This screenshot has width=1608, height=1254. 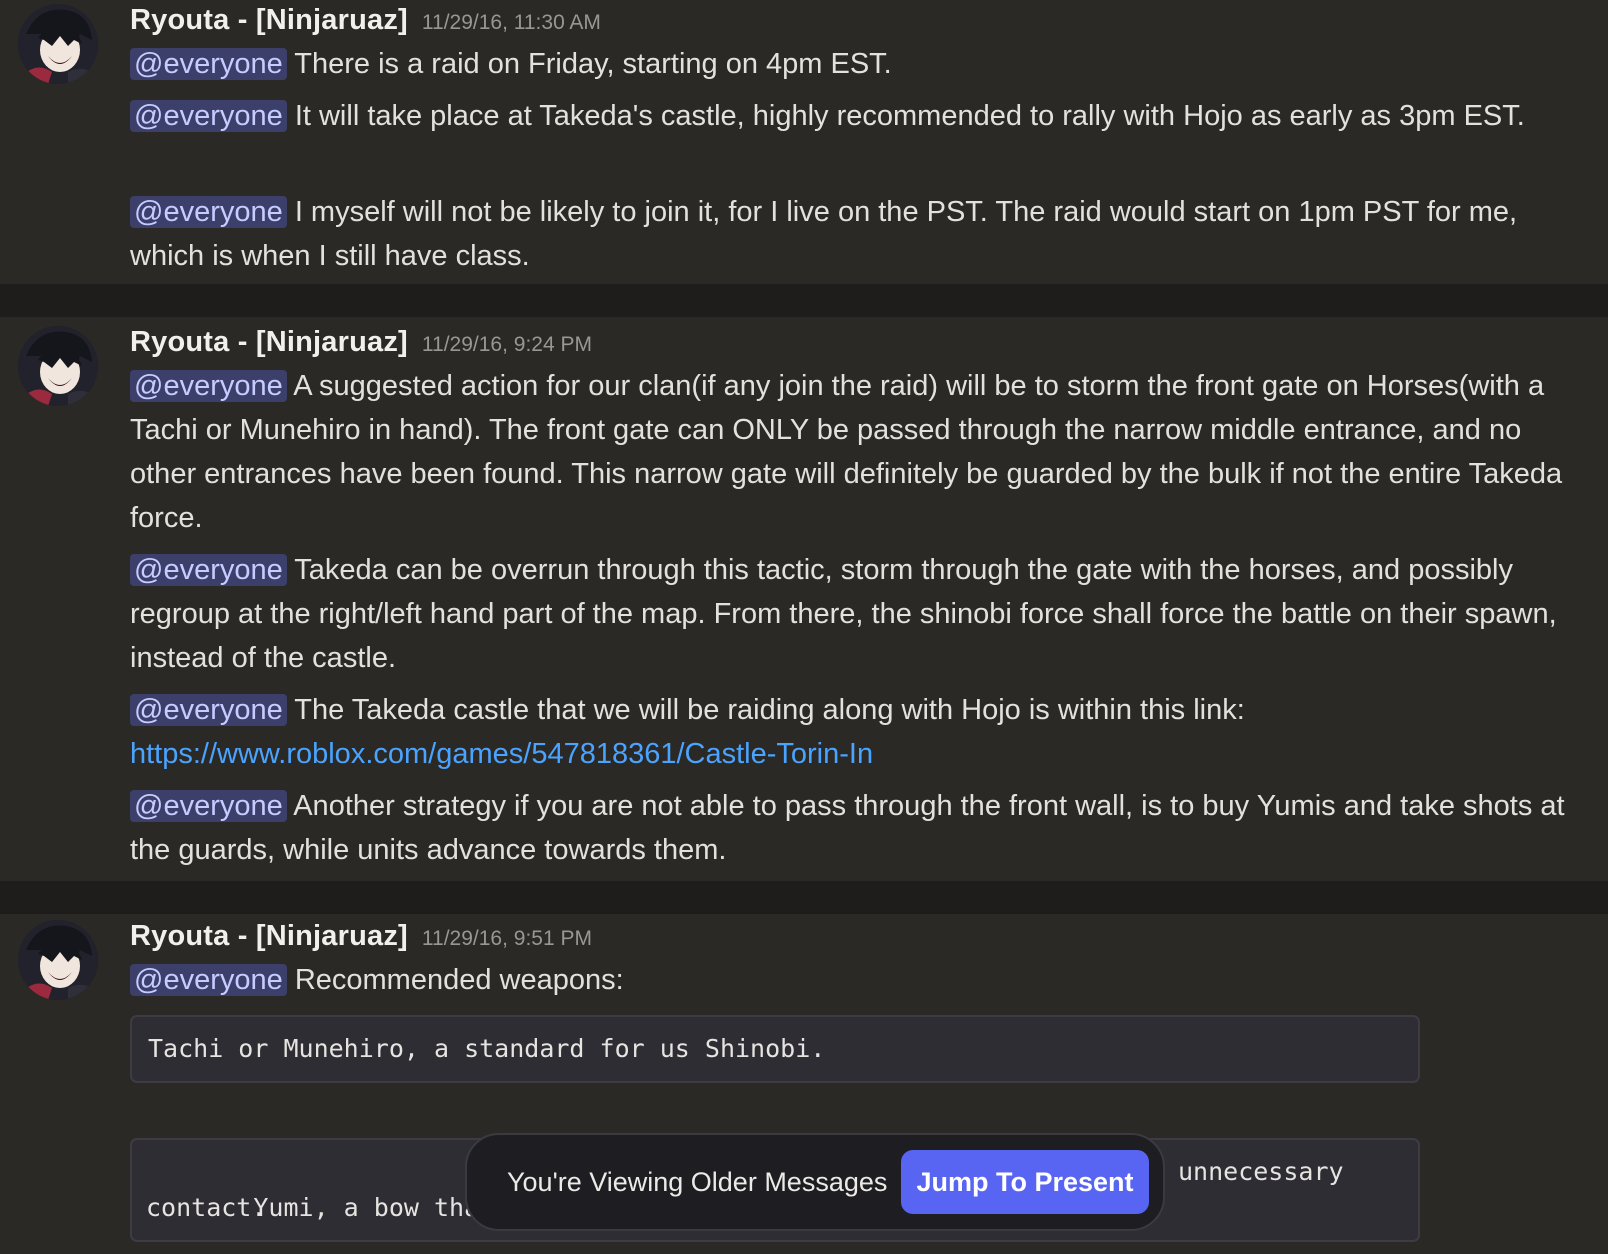 I want to click on timestamp: 11/29/16, 9:51 PM, so click(x=507, y=938).